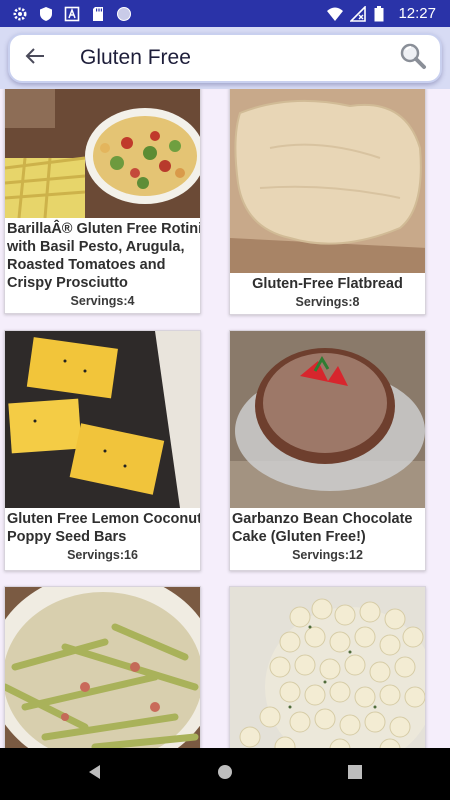 The width and height of the screenshot is (450, 800). Describe the element at coordinates (327, 555) in the screenshot. I see `recipe-servings: Servings:12` at that location.